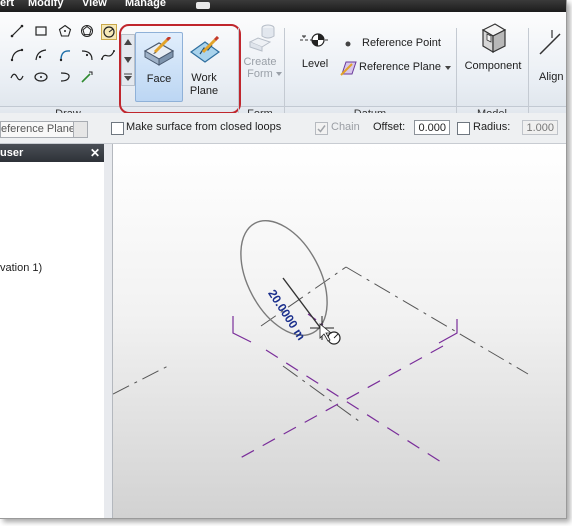 The width and height of the screenshot is (572, 526). What do you see at coordinates (348, 44) in the screenshot?
I see `reference-point-icon` at bounding box center [348, 44].